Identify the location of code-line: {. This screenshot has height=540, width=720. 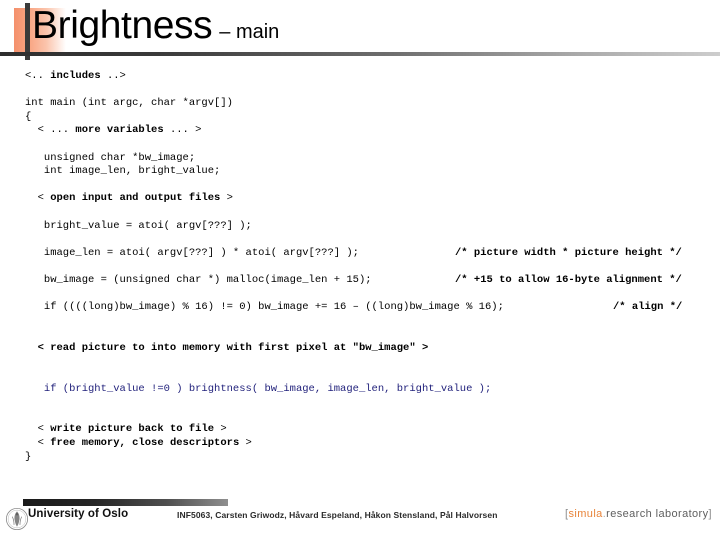
(360, 118).